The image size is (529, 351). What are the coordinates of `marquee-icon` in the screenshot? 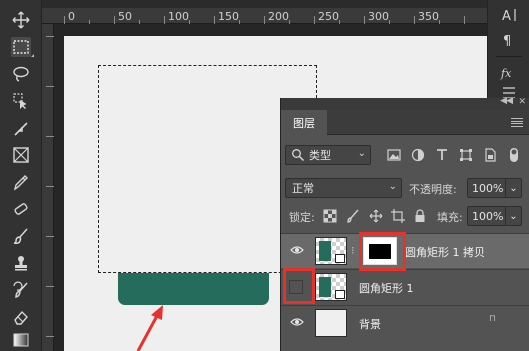 It's located at (22, 47).